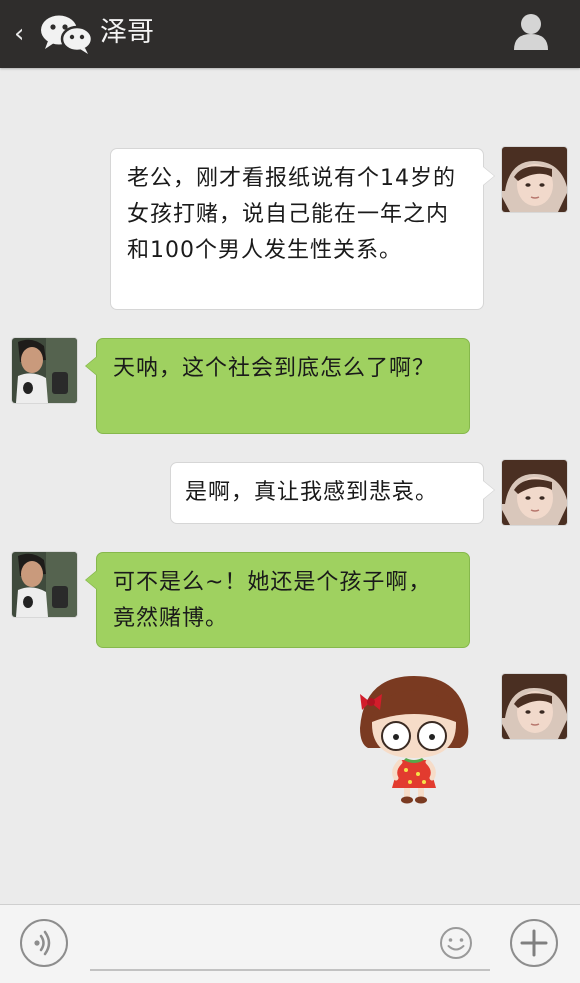 The image size is (580, 983). I want to click on message-bubble-contact: 天呐，这个社会到底怎么了啊？, so click(277, 386).